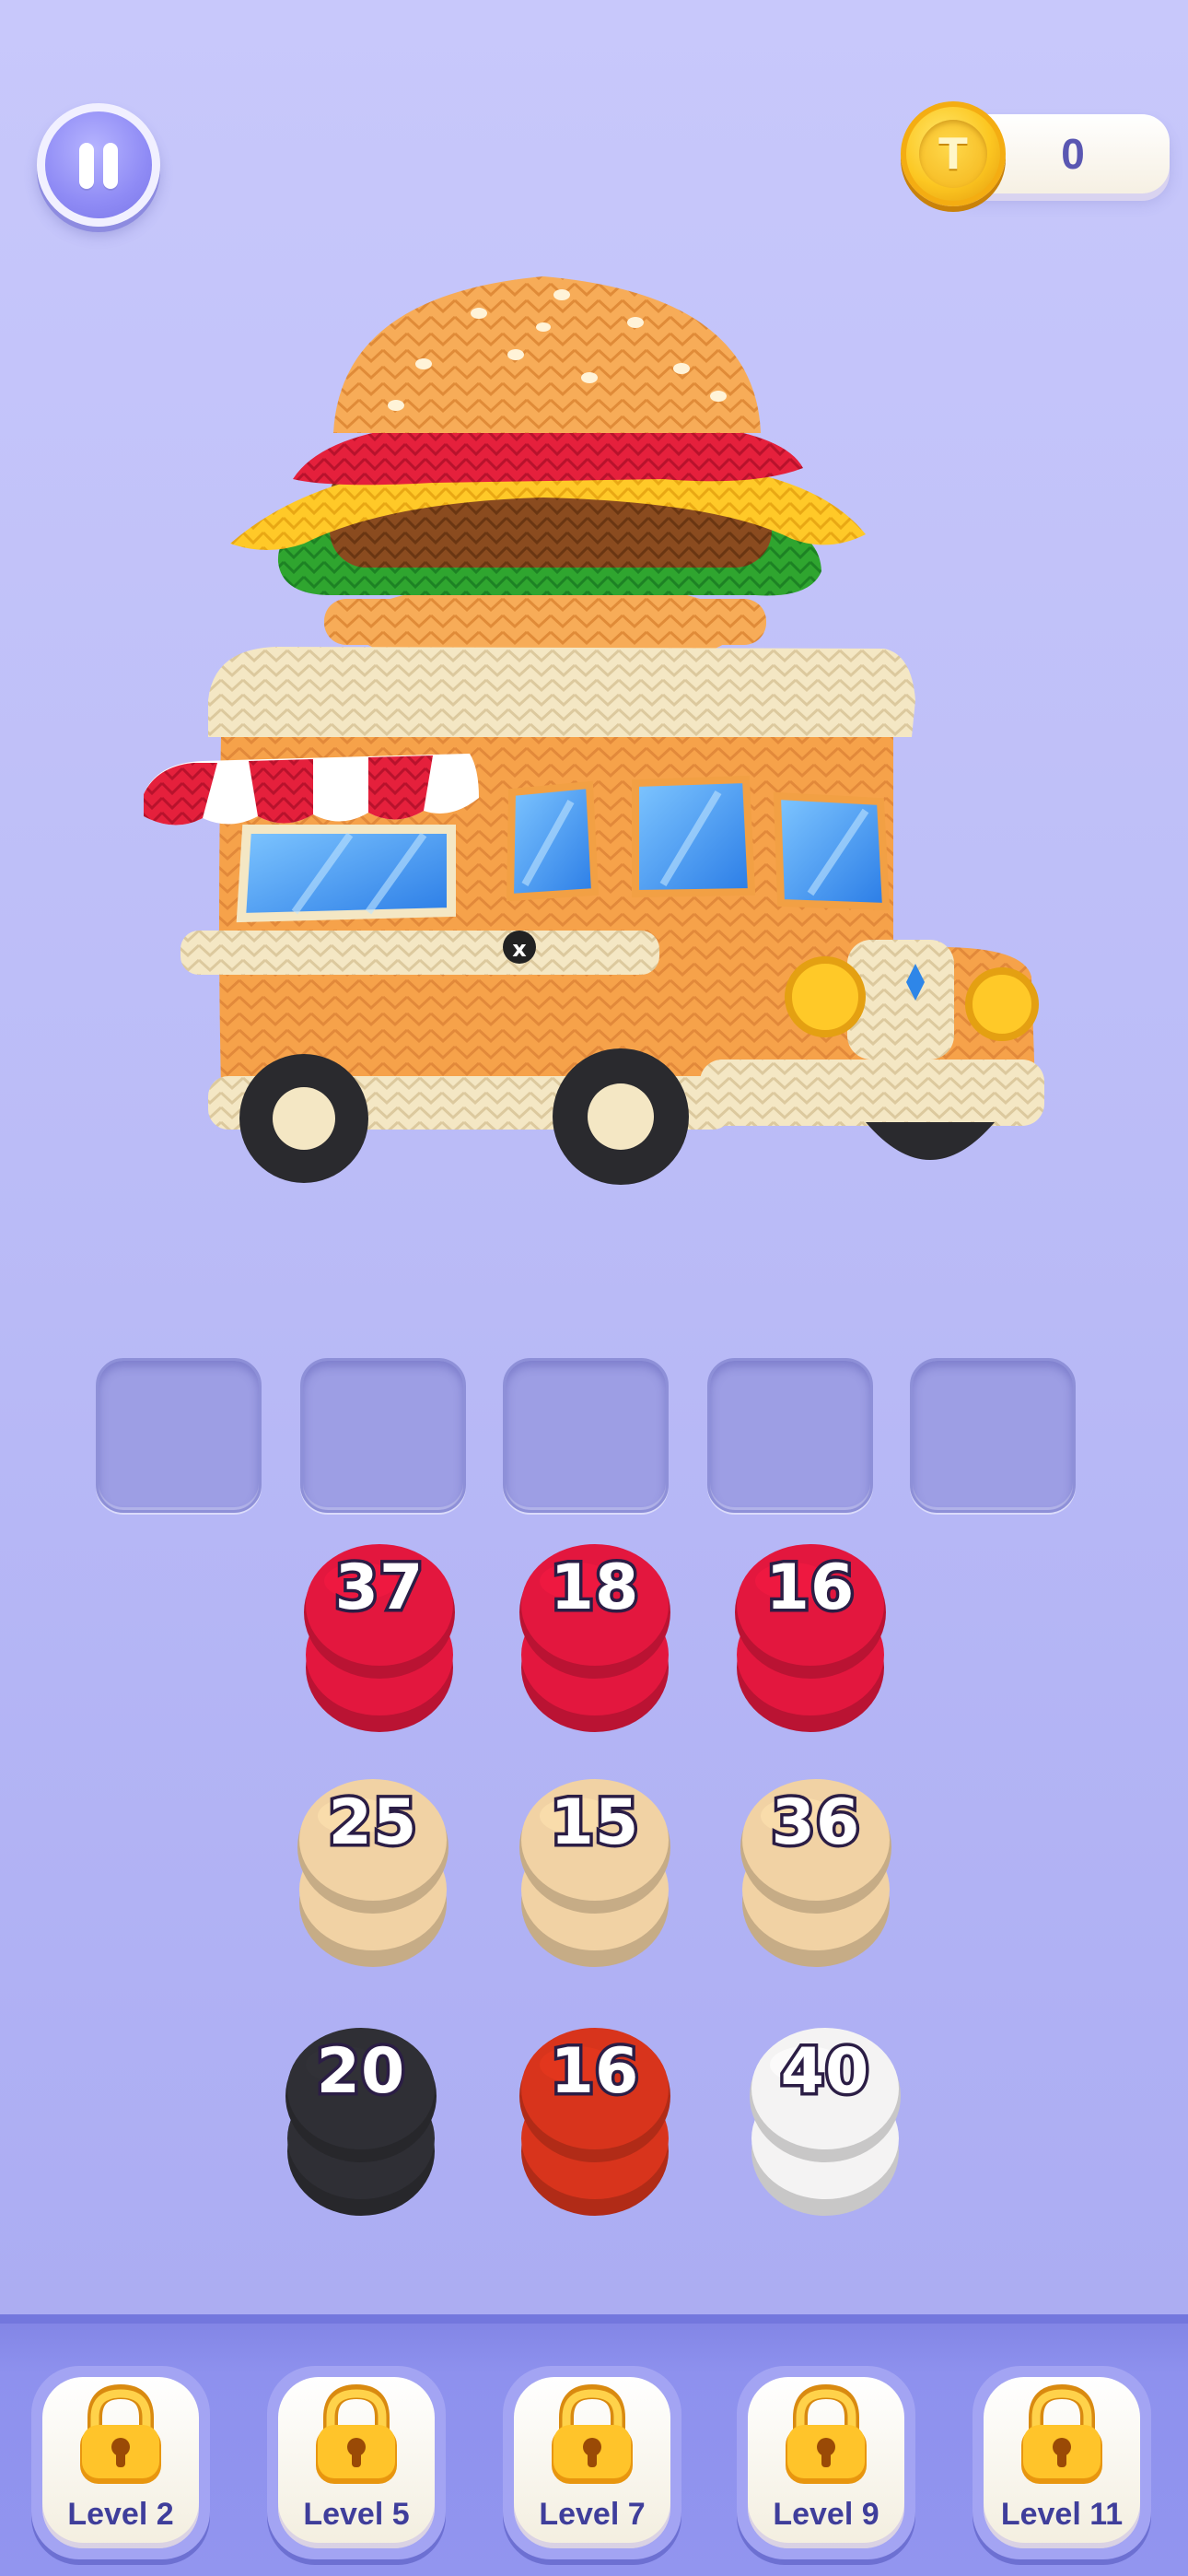  What do you see at coordinates (826, 2514) in the screenshot?
I see `level-label: Level 9` at bounding box center [826, 2514].